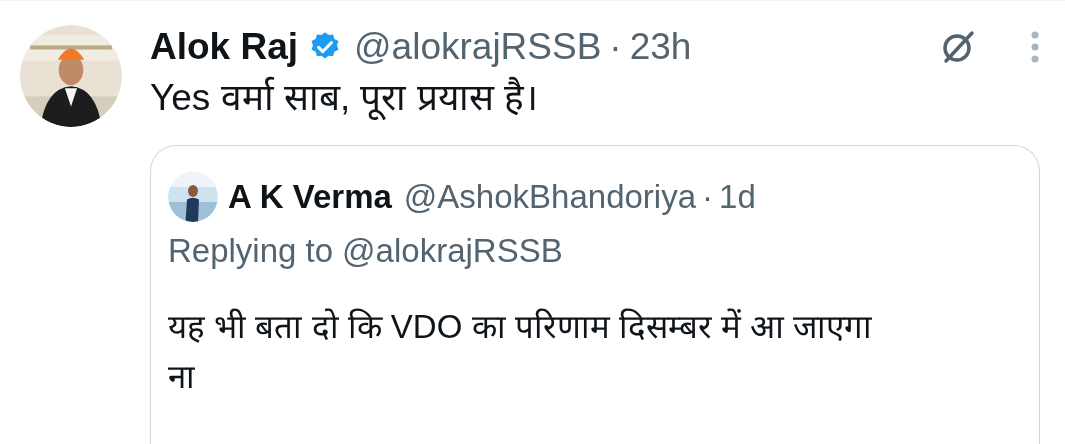  What do you see at coordinates (737, 197) in the screenshot?
I see `timestamp: 1d` at bounding box center [737, 197].